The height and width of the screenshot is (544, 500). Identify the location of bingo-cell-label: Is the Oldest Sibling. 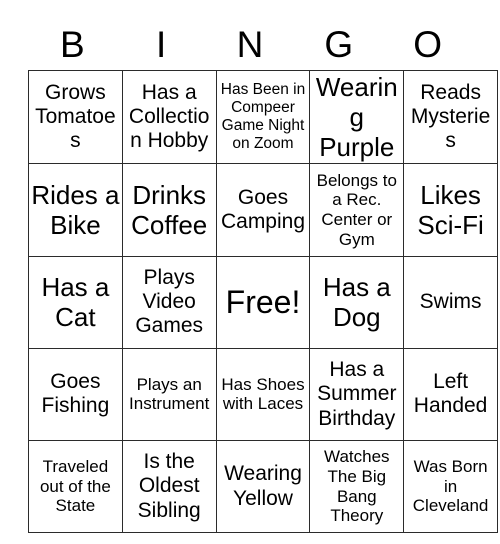
(169, 486).